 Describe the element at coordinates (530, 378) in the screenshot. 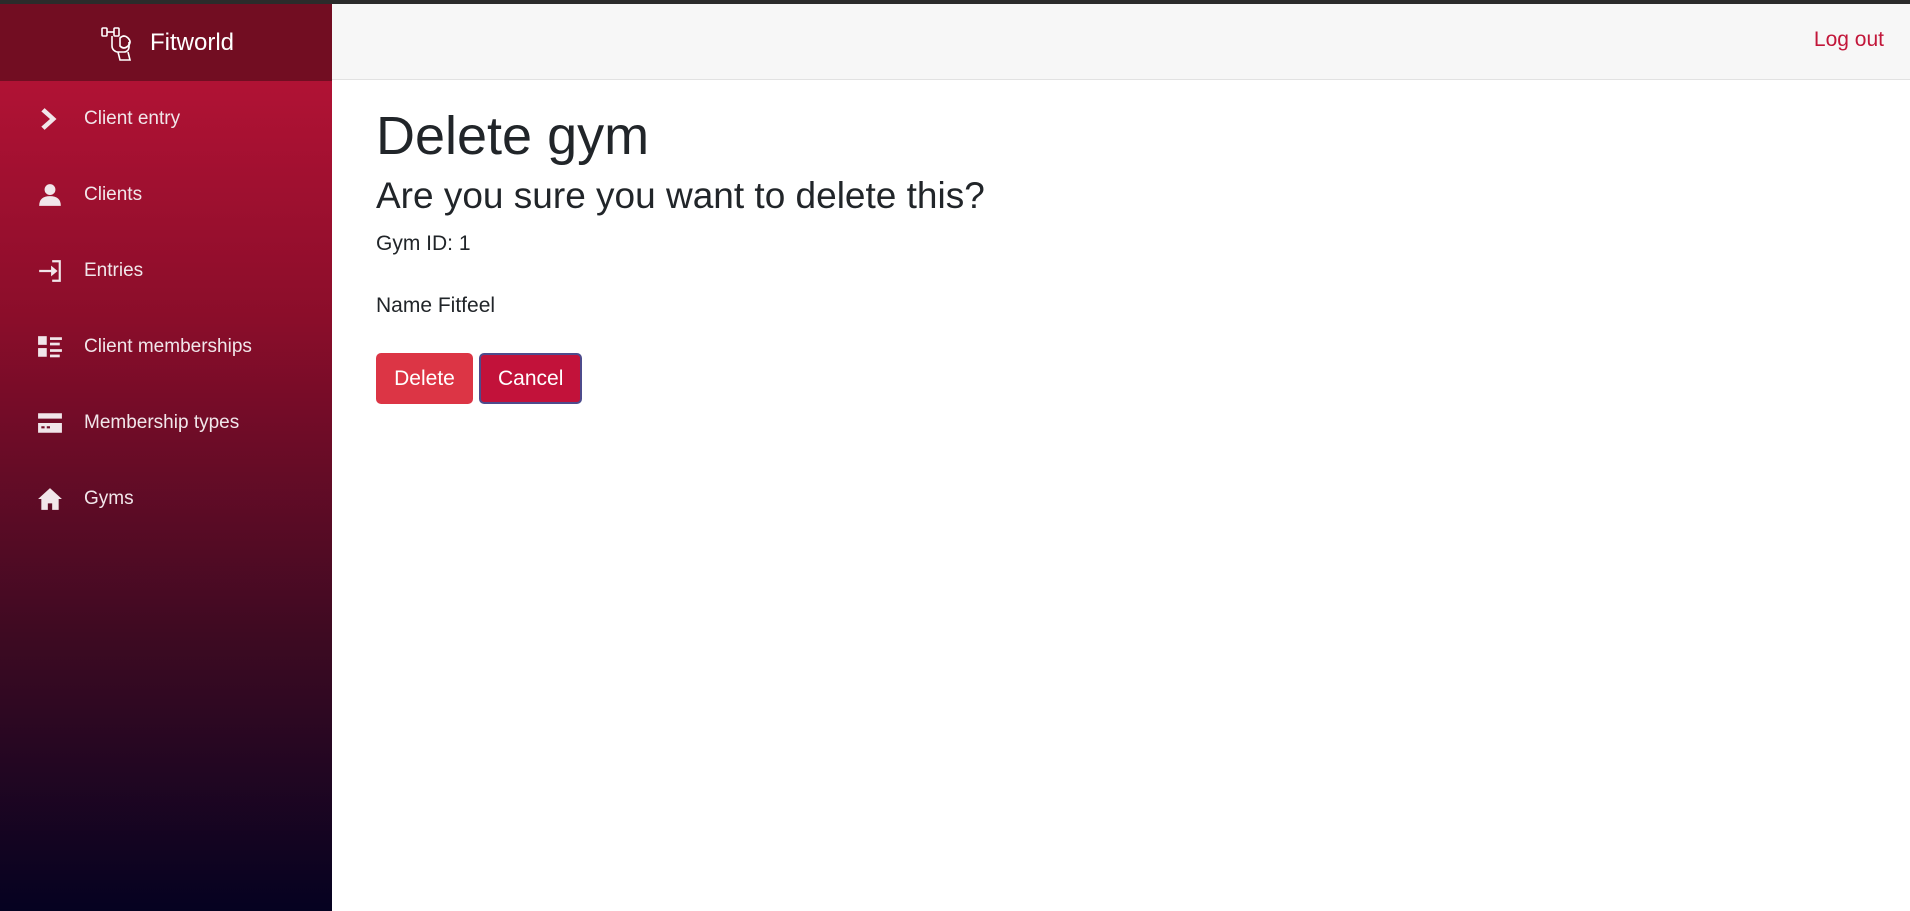

I see `cancel-button: Cancel` at that location.